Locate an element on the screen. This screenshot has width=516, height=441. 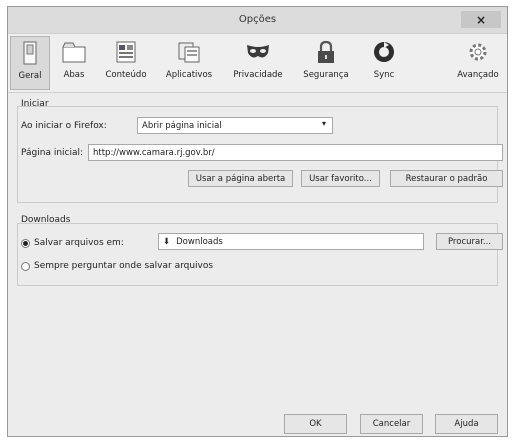
tab-applications: Aplicativos is located at coordinates (189, 63).